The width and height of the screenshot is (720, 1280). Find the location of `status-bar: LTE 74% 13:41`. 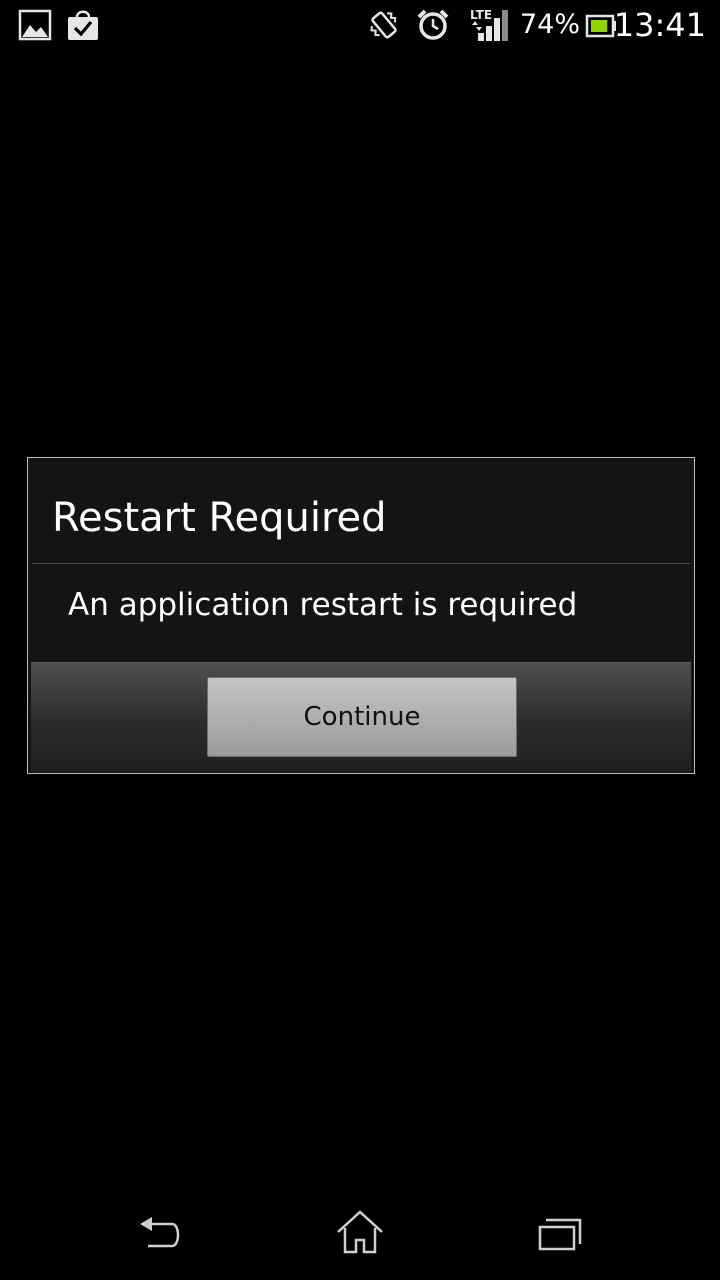

status-bar: LTE 74% 13:41 is located at coordinates (360, 25).